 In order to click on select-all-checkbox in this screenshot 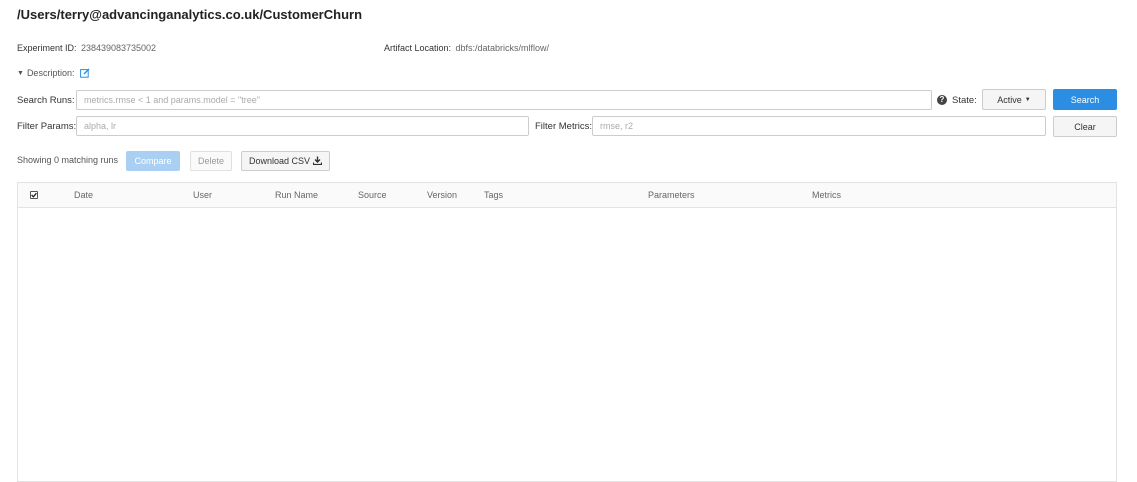, I will do `click(34, 195)`.